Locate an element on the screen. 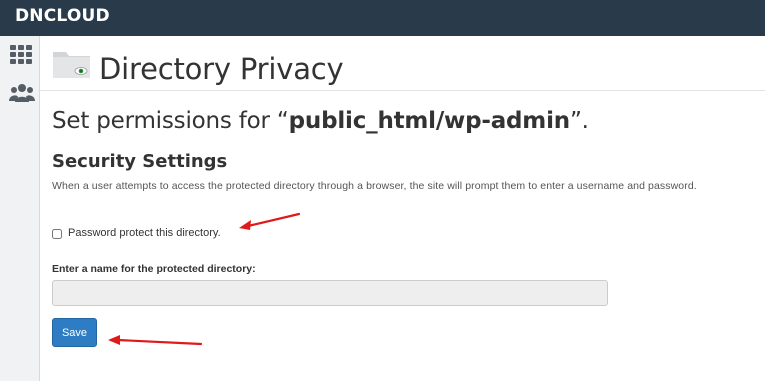  header-divider is located at coordinates (402, 90).